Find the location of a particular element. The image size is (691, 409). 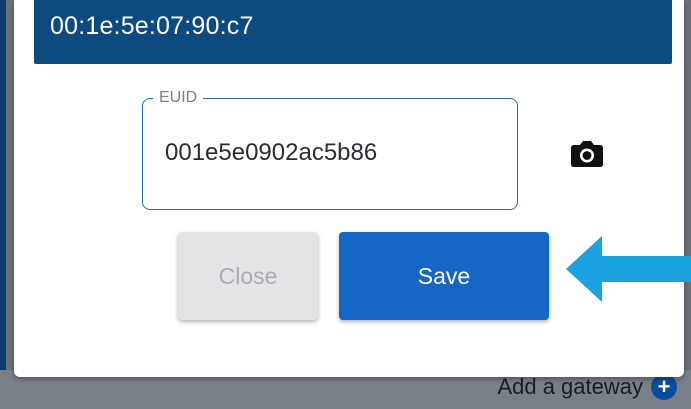

add-gateway-label: Add a gateway is located at coordinates (570, 386).